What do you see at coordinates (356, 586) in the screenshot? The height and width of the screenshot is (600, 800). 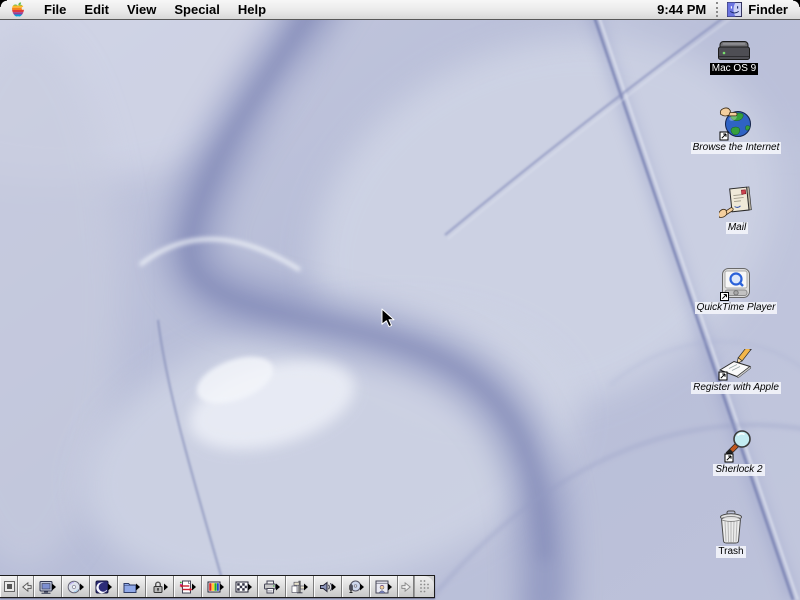 I see `control-strip-module-sound-source` at bounding box center [356, 586].